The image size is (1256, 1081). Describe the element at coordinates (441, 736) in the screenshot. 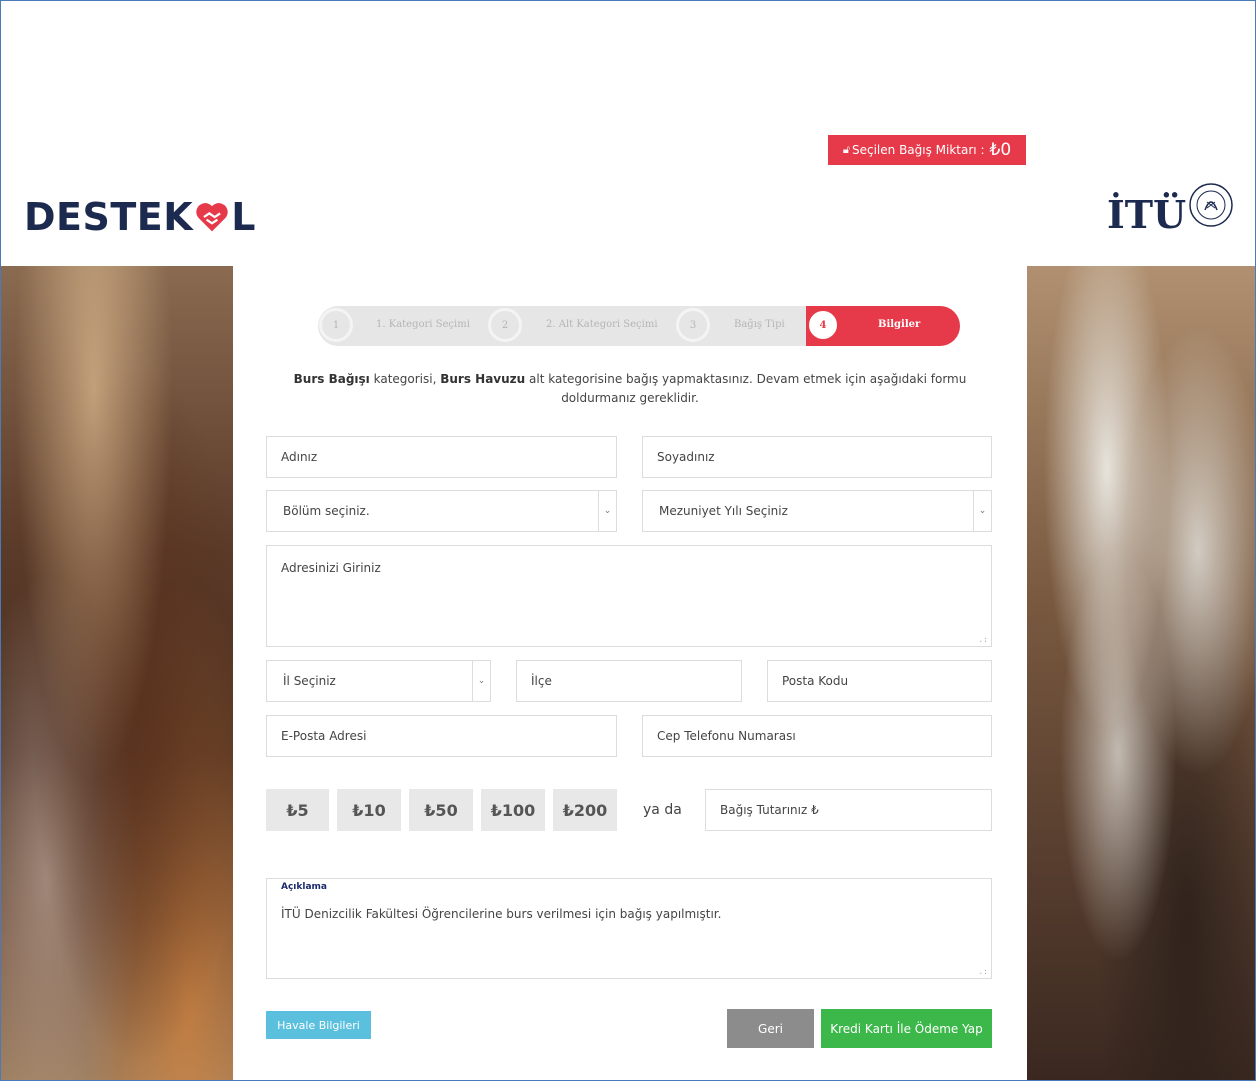

I see `email-input: E-Posta Adresi` at that location.